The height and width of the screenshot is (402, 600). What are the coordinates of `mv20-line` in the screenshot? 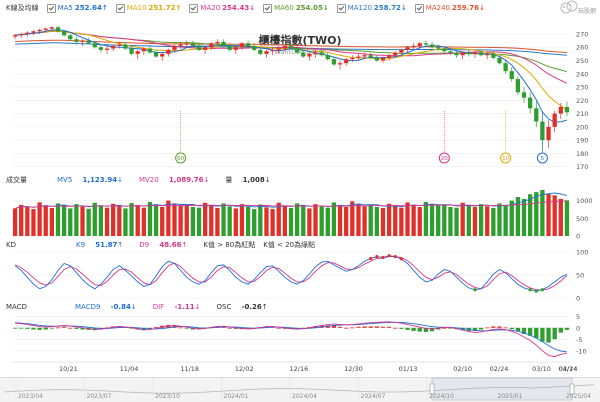 It's located at (290, 204).